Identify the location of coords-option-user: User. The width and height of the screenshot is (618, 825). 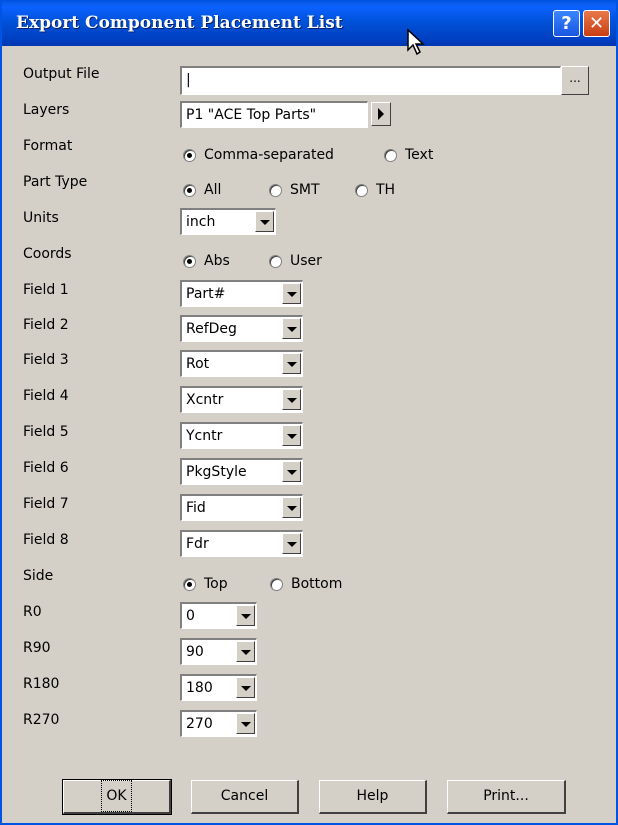
(306, 261).